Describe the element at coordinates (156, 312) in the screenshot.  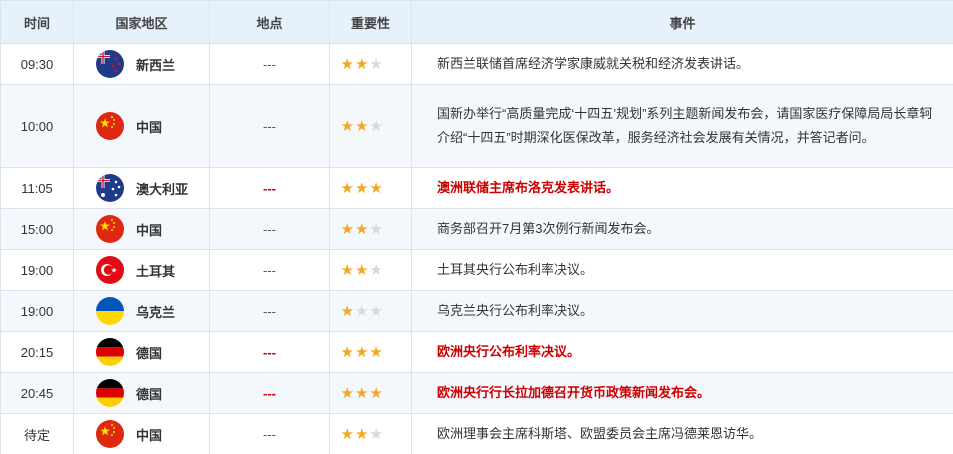
I see `country-name: 乌克兰` at that location.